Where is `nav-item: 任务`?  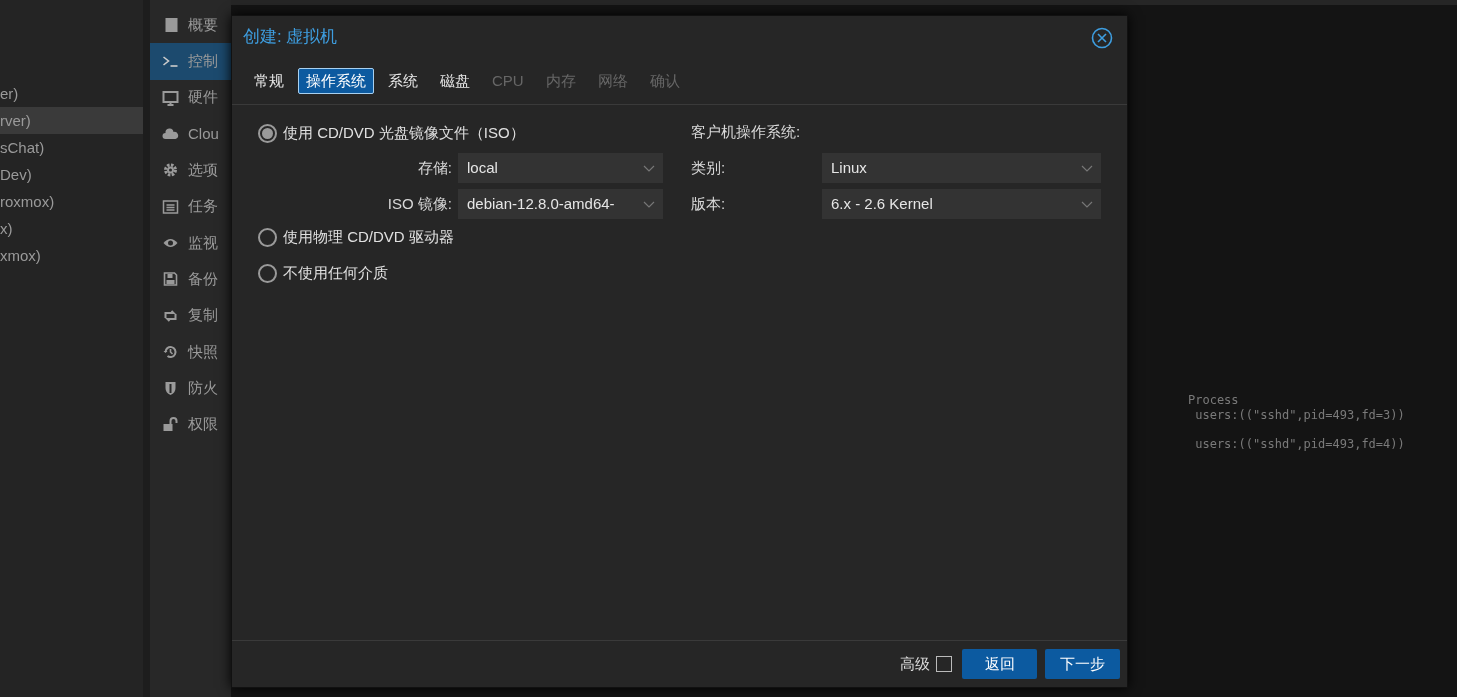
nav-item: 任务 is located at coordinates (190, 206).